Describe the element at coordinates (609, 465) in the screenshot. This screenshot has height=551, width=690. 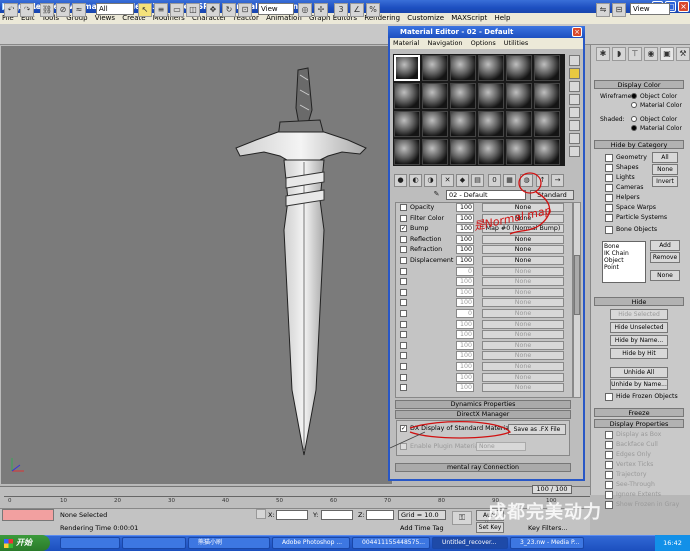
I see `vertex-ticks-checkbox` at that location.